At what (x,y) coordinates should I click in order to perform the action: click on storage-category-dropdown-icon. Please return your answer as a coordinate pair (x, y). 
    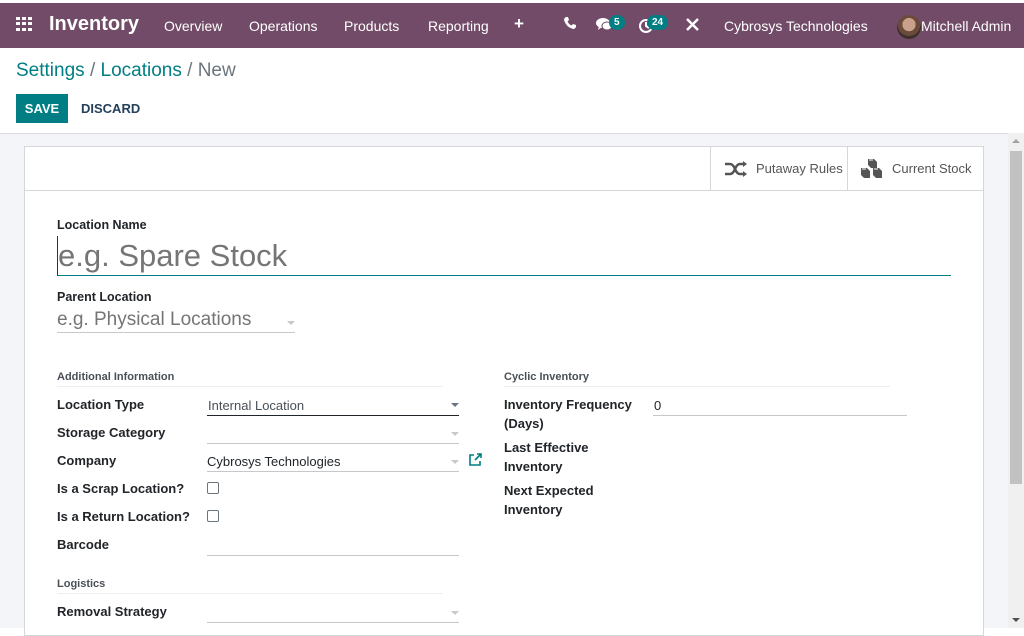
    Looking at the image, I should click on (455, 434).